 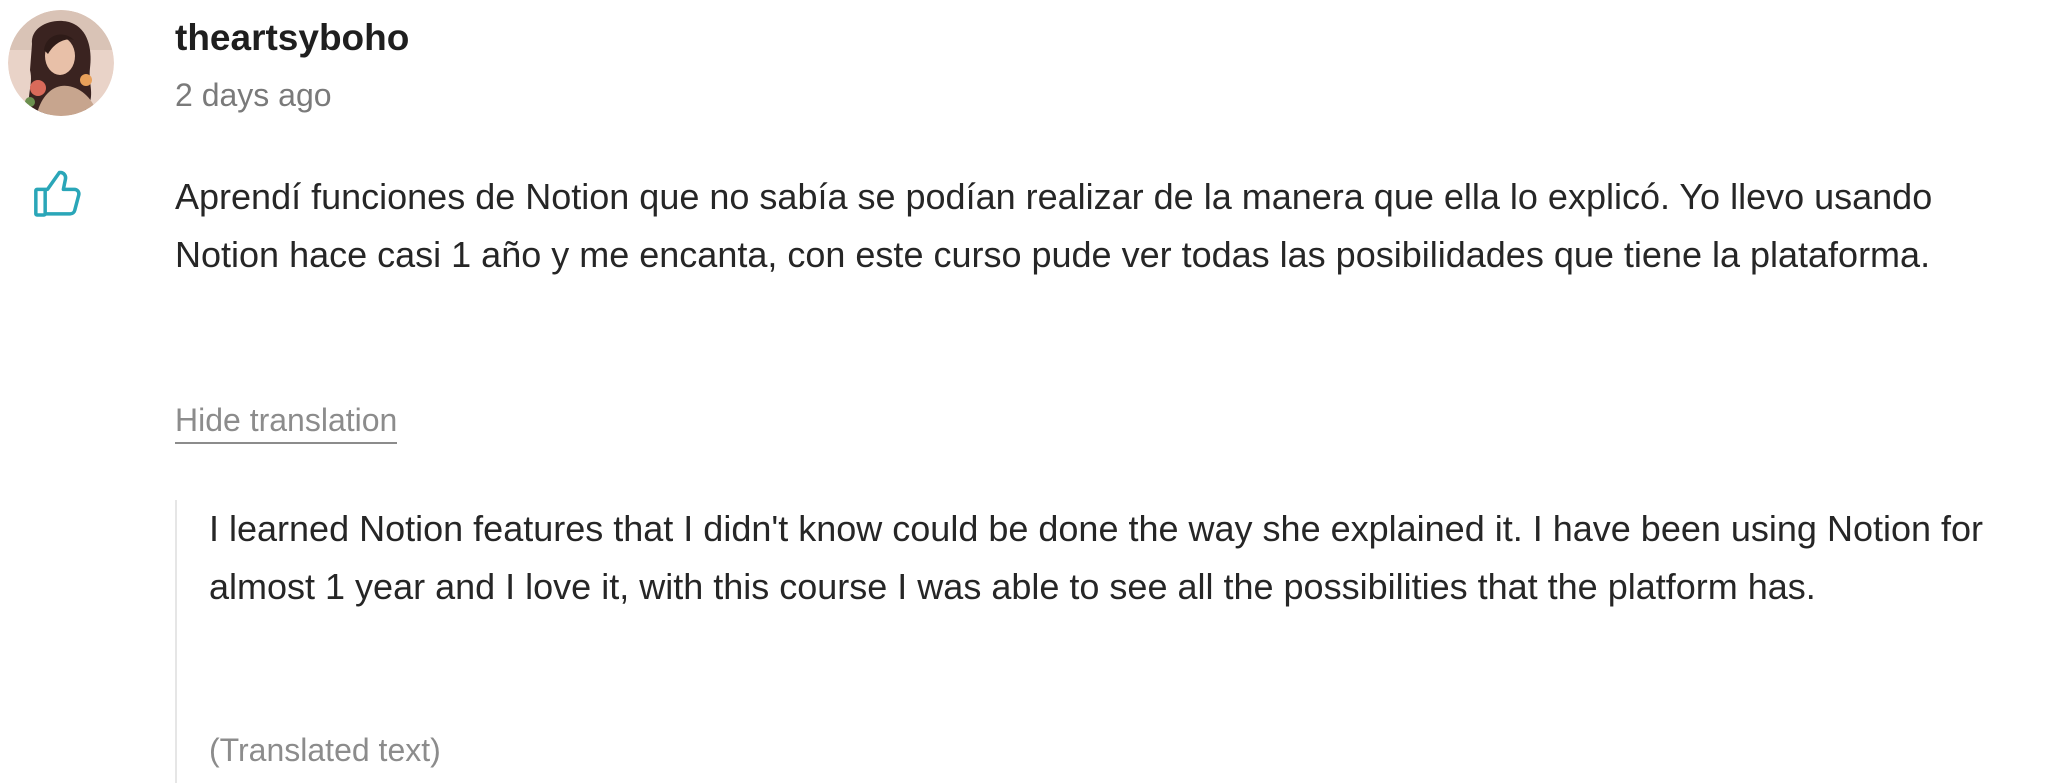 I want to click on avatar-photo-icon, so click(x=61, y=63).